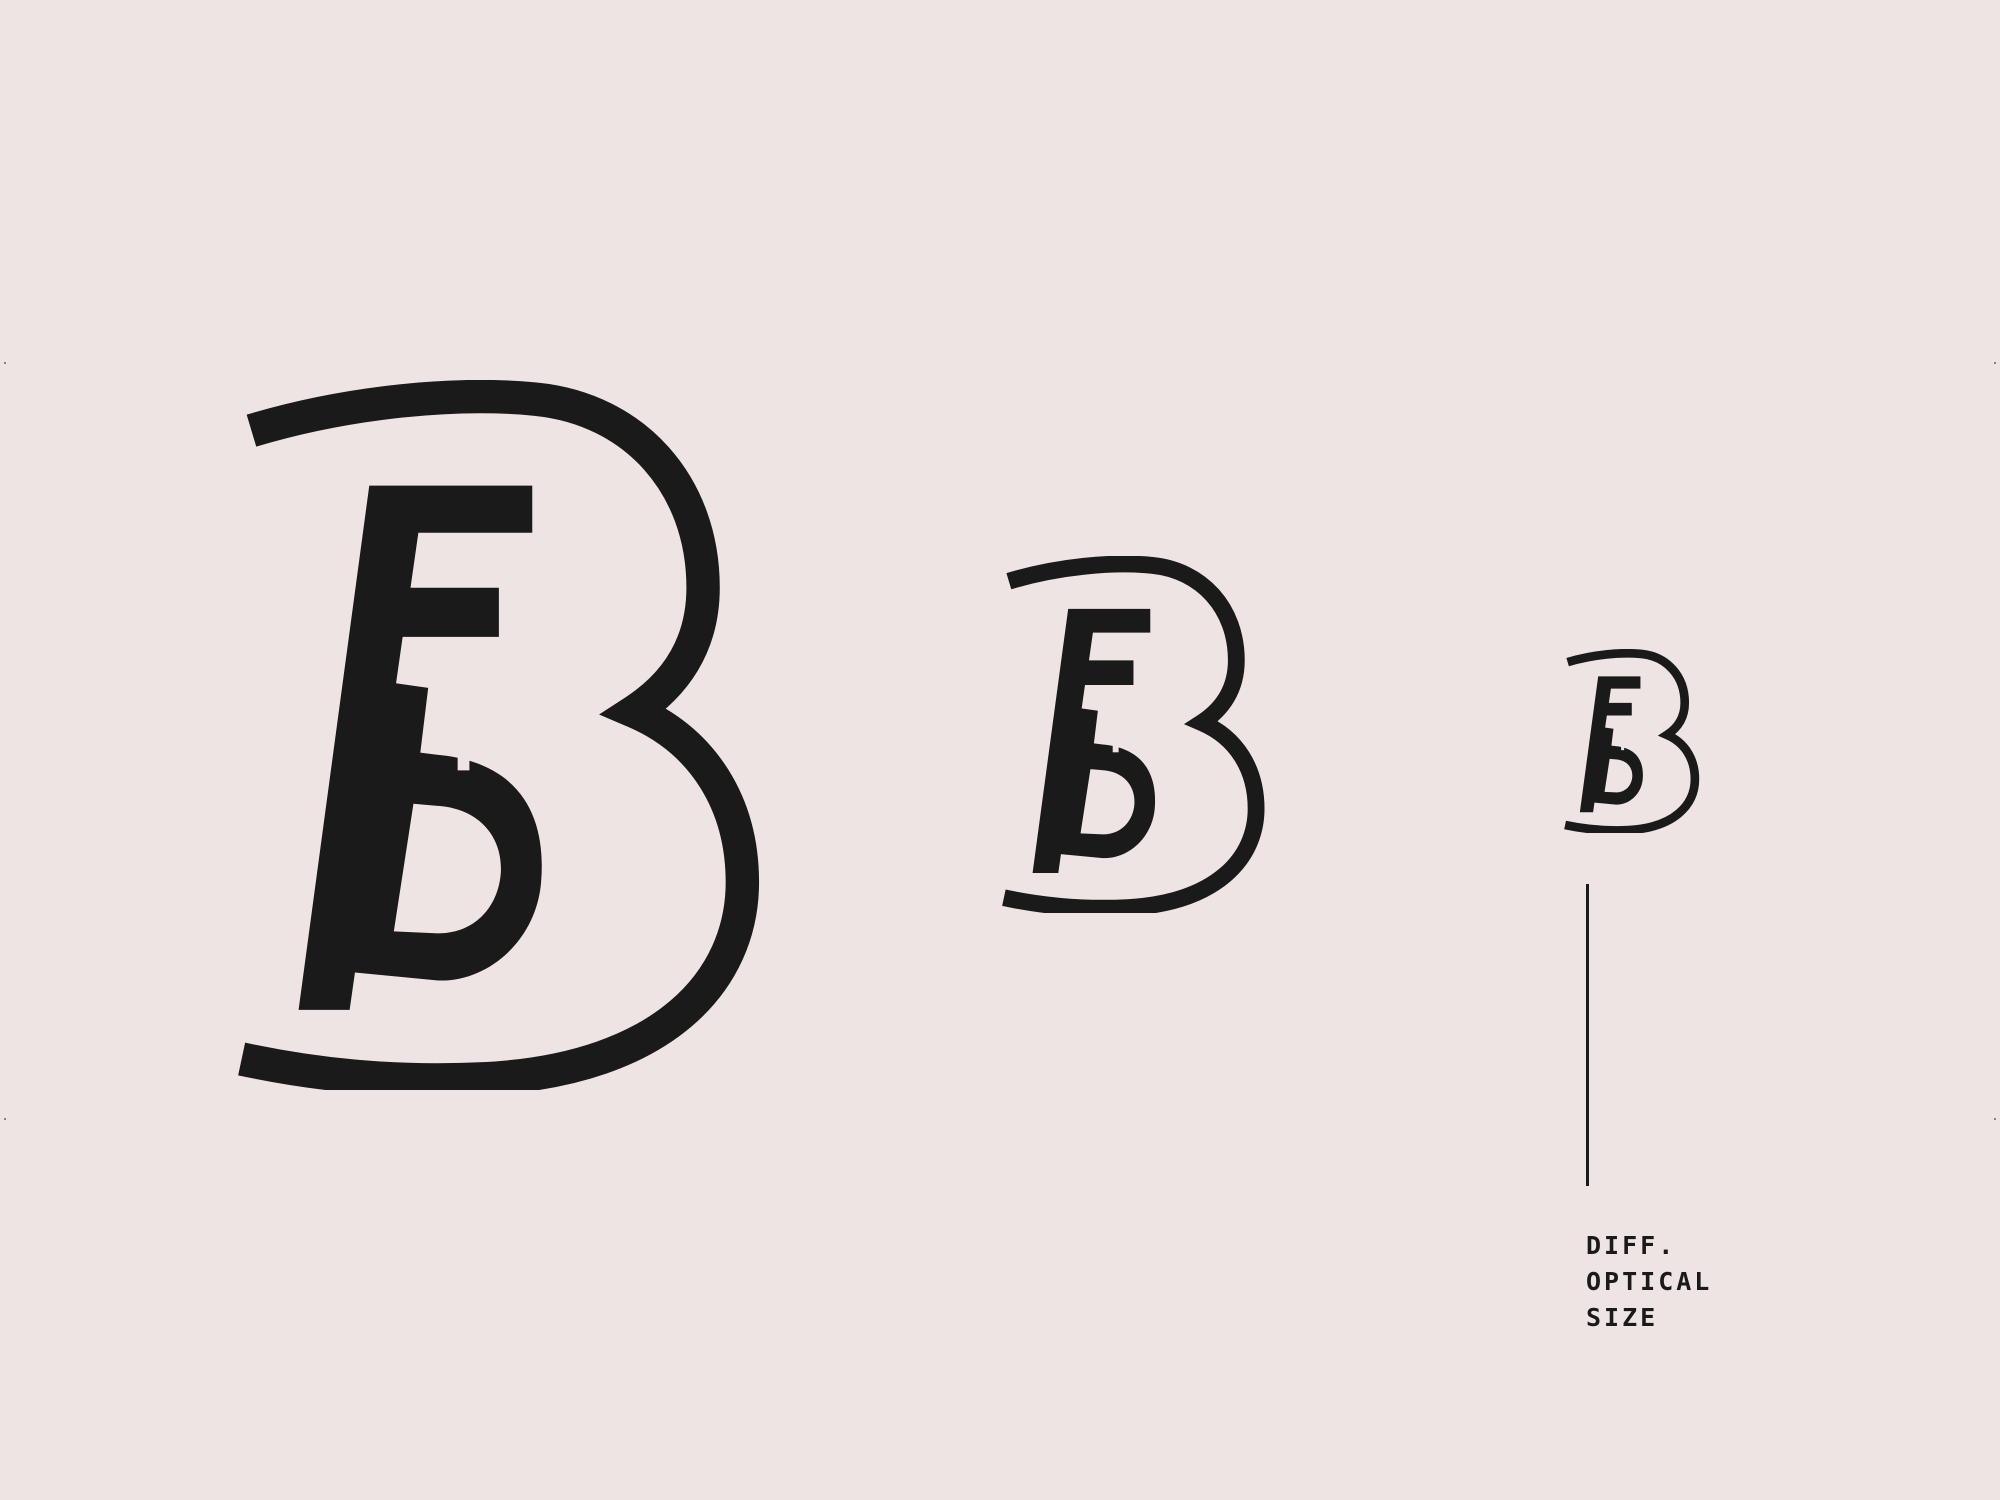 The image size is (2000, 1500). What do you see at coordinates (1587, 1035) in the screenshot?
I see `vertical-divider-line` at bounding box center [1587, 1035].